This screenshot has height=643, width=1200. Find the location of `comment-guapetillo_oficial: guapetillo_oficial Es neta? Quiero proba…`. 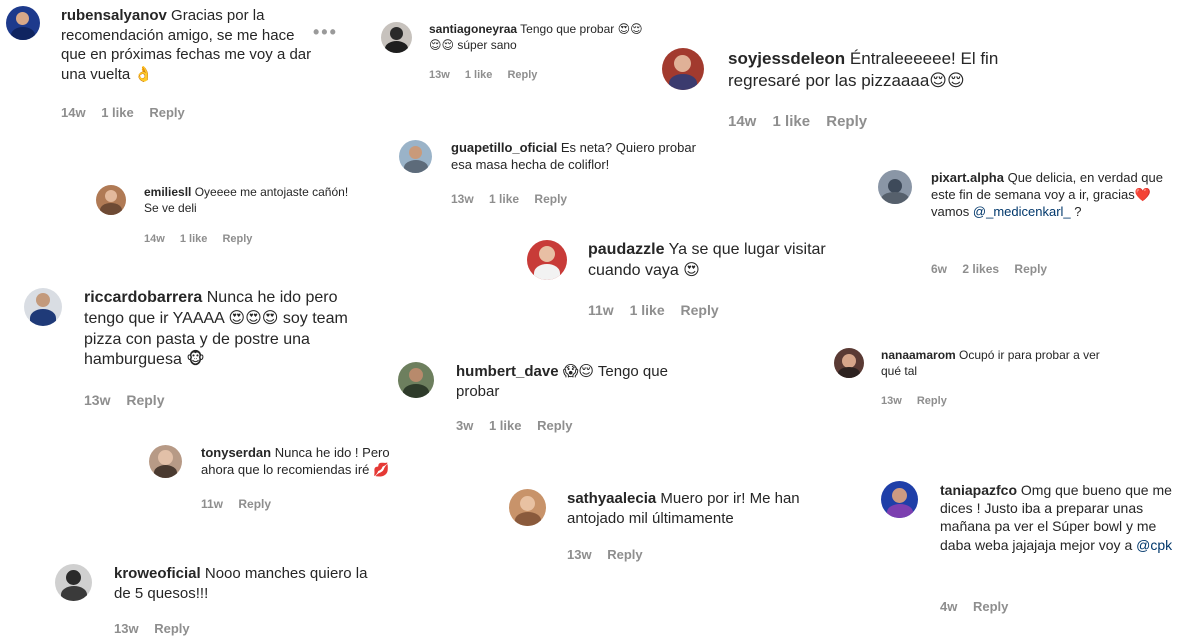

comment-guapetillo_oficial: guapetillo_oficial Es neta? Quiero proba… is located at coordinates (549, 175).